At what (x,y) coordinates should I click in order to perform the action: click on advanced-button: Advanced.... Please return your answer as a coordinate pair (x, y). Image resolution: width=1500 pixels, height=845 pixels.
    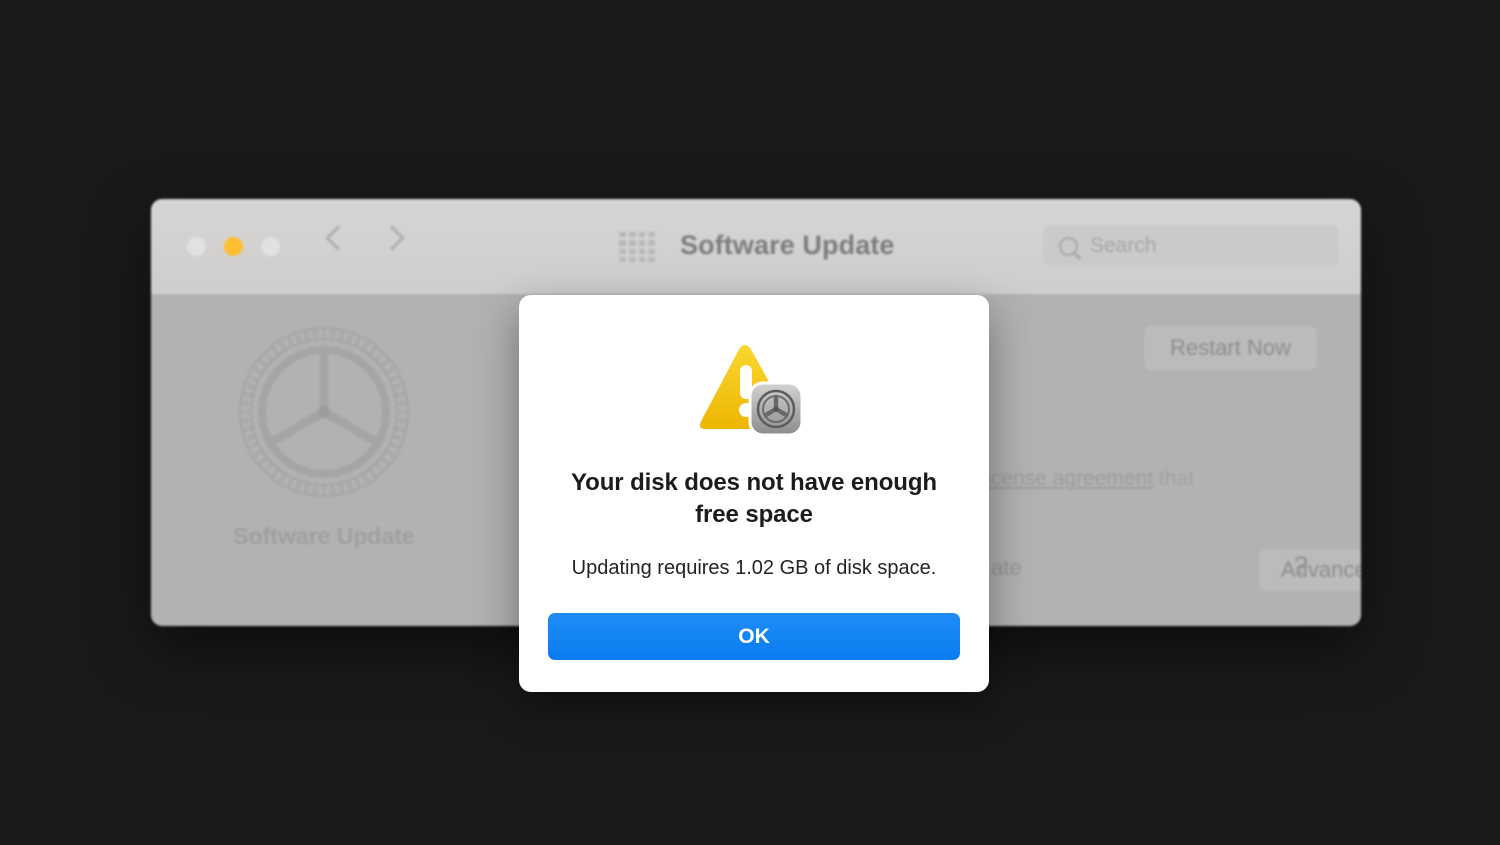
    Looking at the image, I should click on (1310, 570).